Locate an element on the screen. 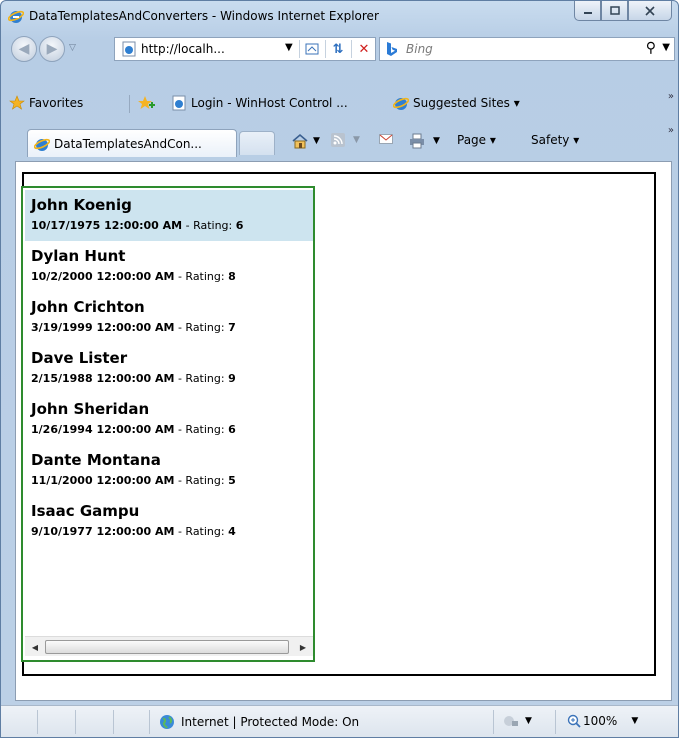 This screenshot has height=738, width=679. favorites-button: Favorites is located at coordinates (46, 103).